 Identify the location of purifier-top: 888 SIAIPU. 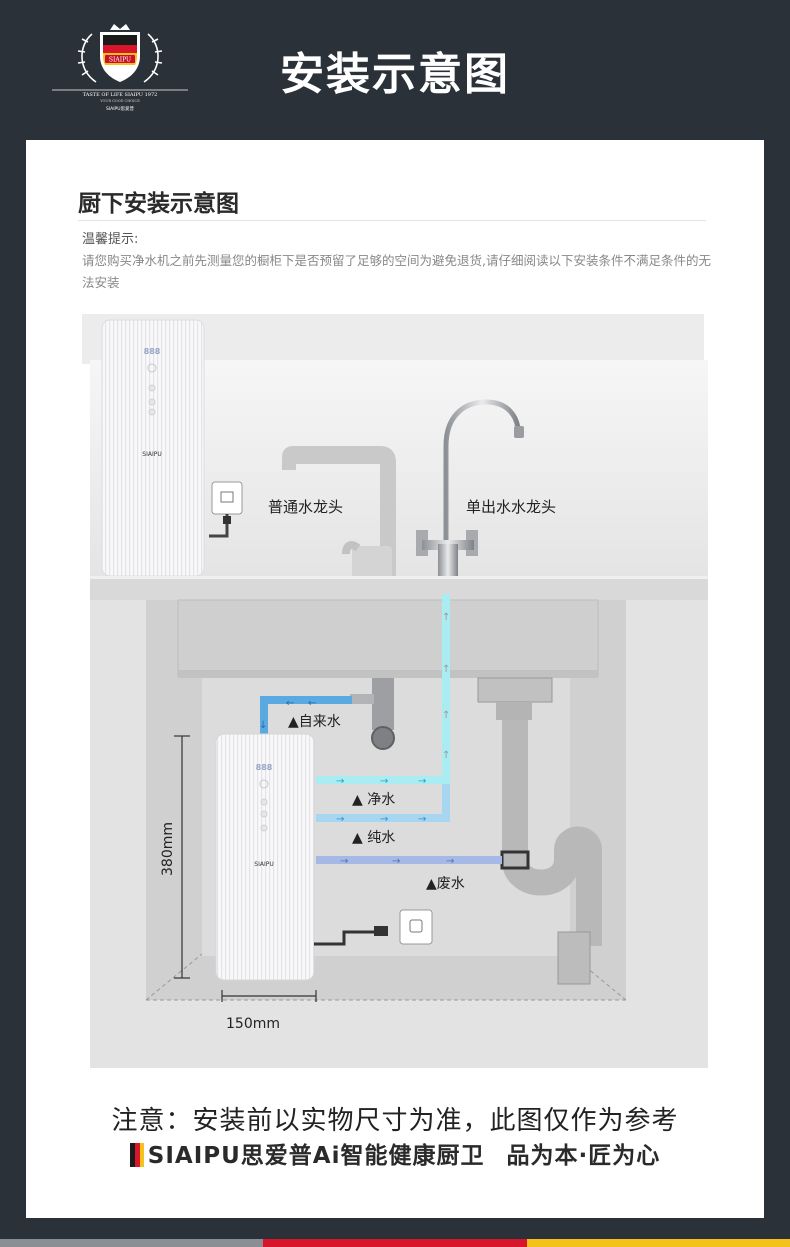
(153, 448).